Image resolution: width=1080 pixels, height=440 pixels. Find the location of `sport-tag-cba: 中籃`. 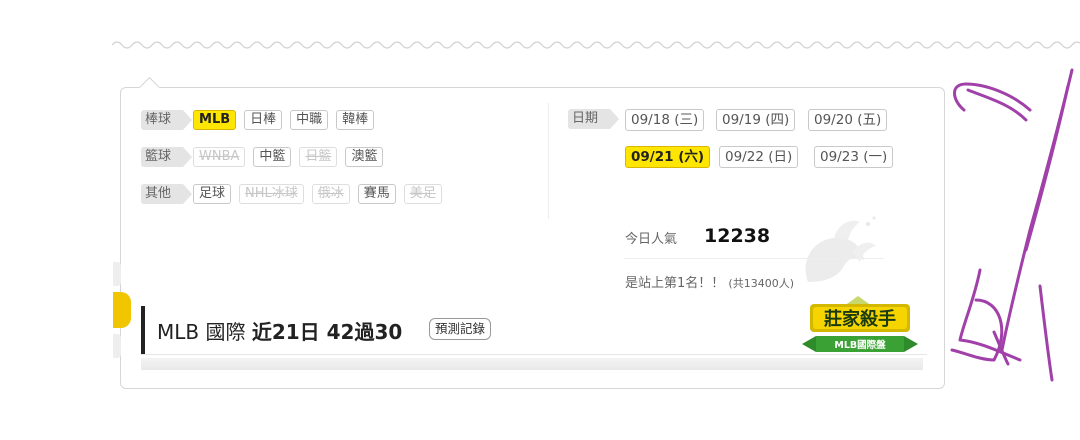

sport-tag-cba: 中籃 is located at coordinates (272, 157).